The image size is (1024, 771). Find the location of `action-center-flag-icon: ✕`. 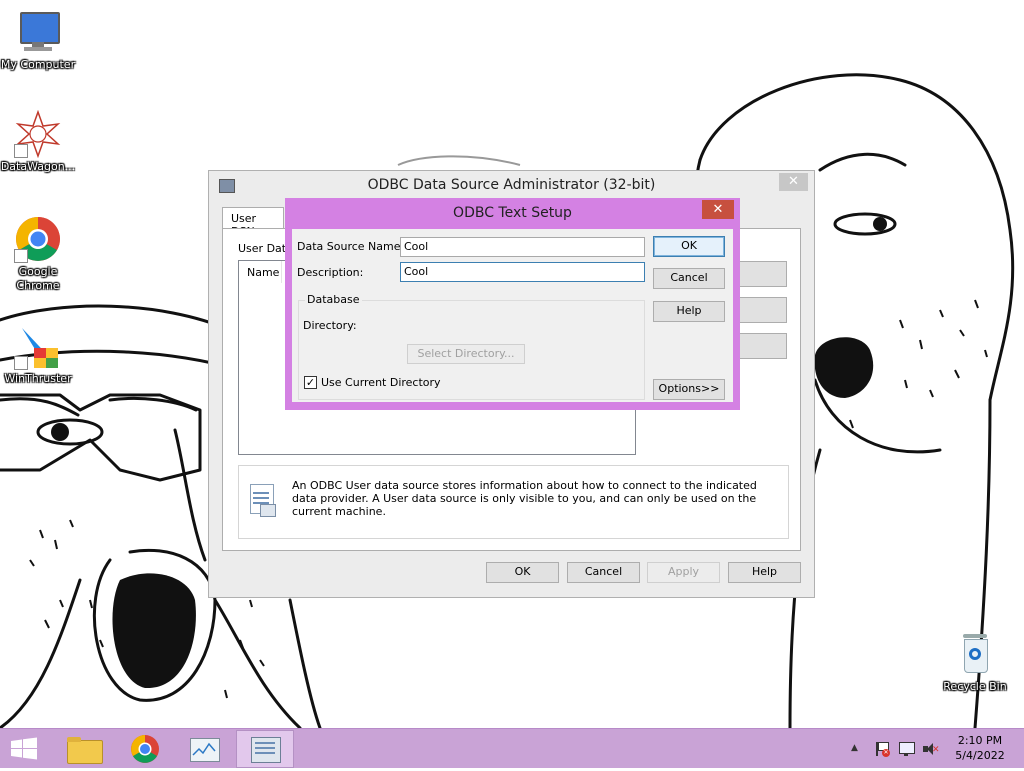

action-center-flag-icon: ✕ is located at coordinates (882, 749).